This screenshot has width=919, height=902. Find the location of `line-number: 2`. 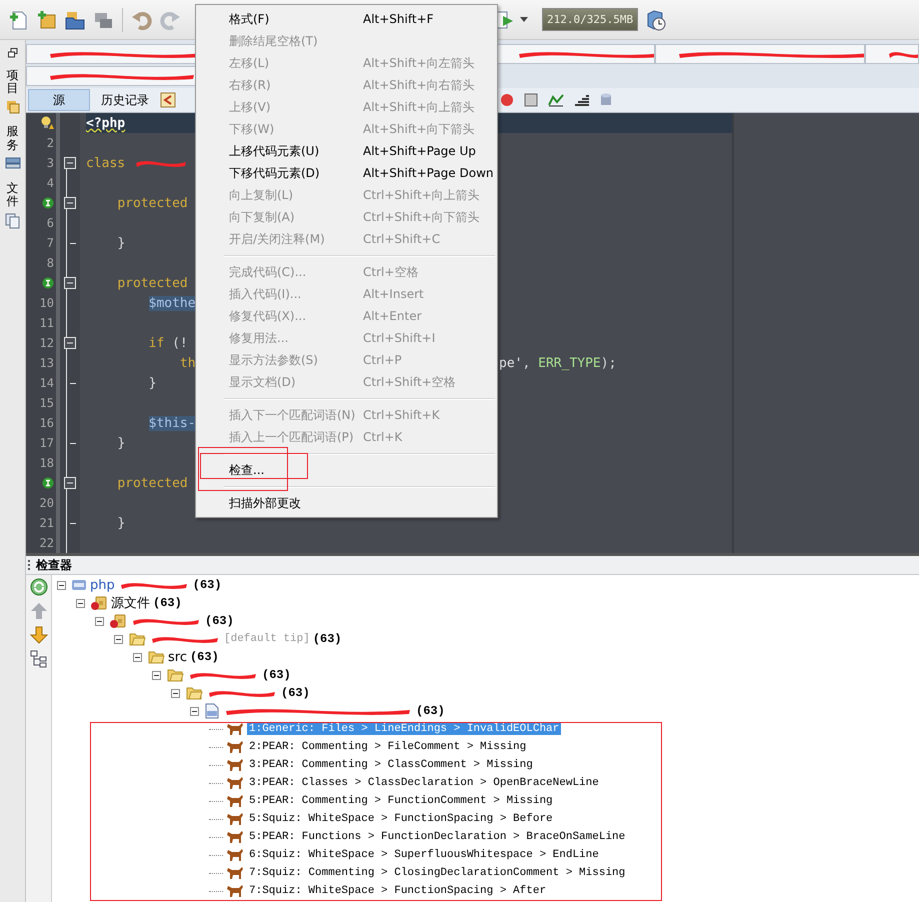

line-number: 2 is located at coordinates (50, 143).